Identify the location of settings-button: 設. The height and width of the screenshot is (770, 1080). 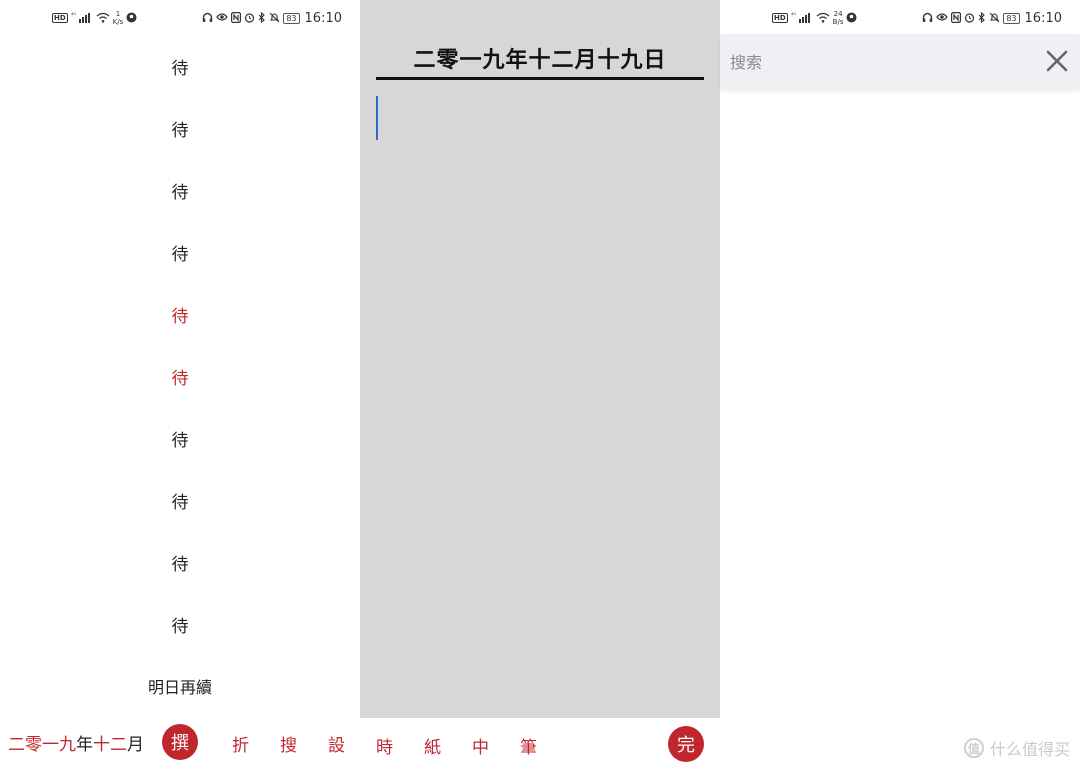
(336, 743).